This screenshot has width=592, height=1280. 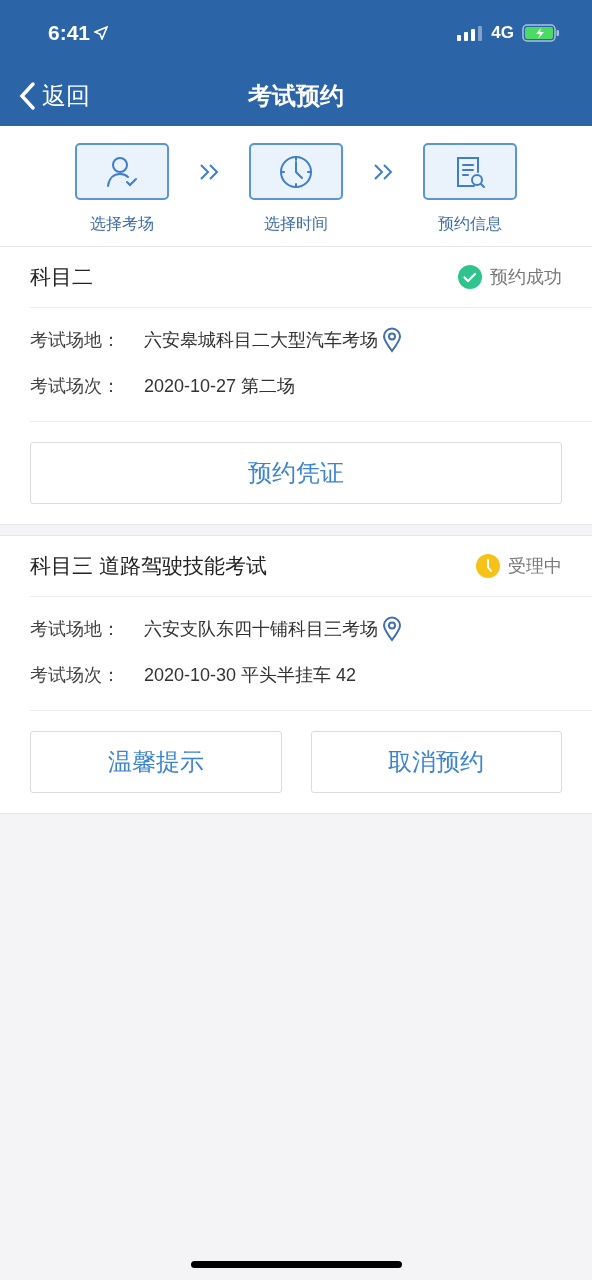 What do you see at coordinates (470, 277) in the screenshot?
I see `check-circle-icon` at bounding box center [470, 277].